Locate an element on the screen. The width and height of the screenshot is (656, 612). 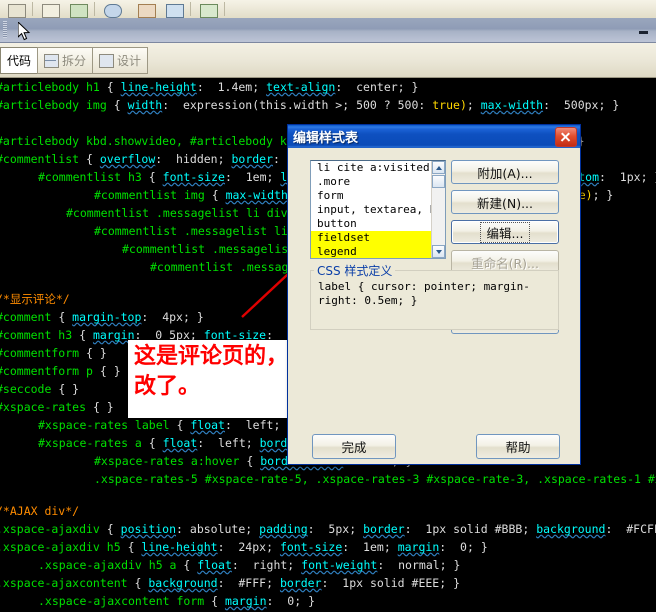
toolbar-grip is located at coordinates (5, 29).